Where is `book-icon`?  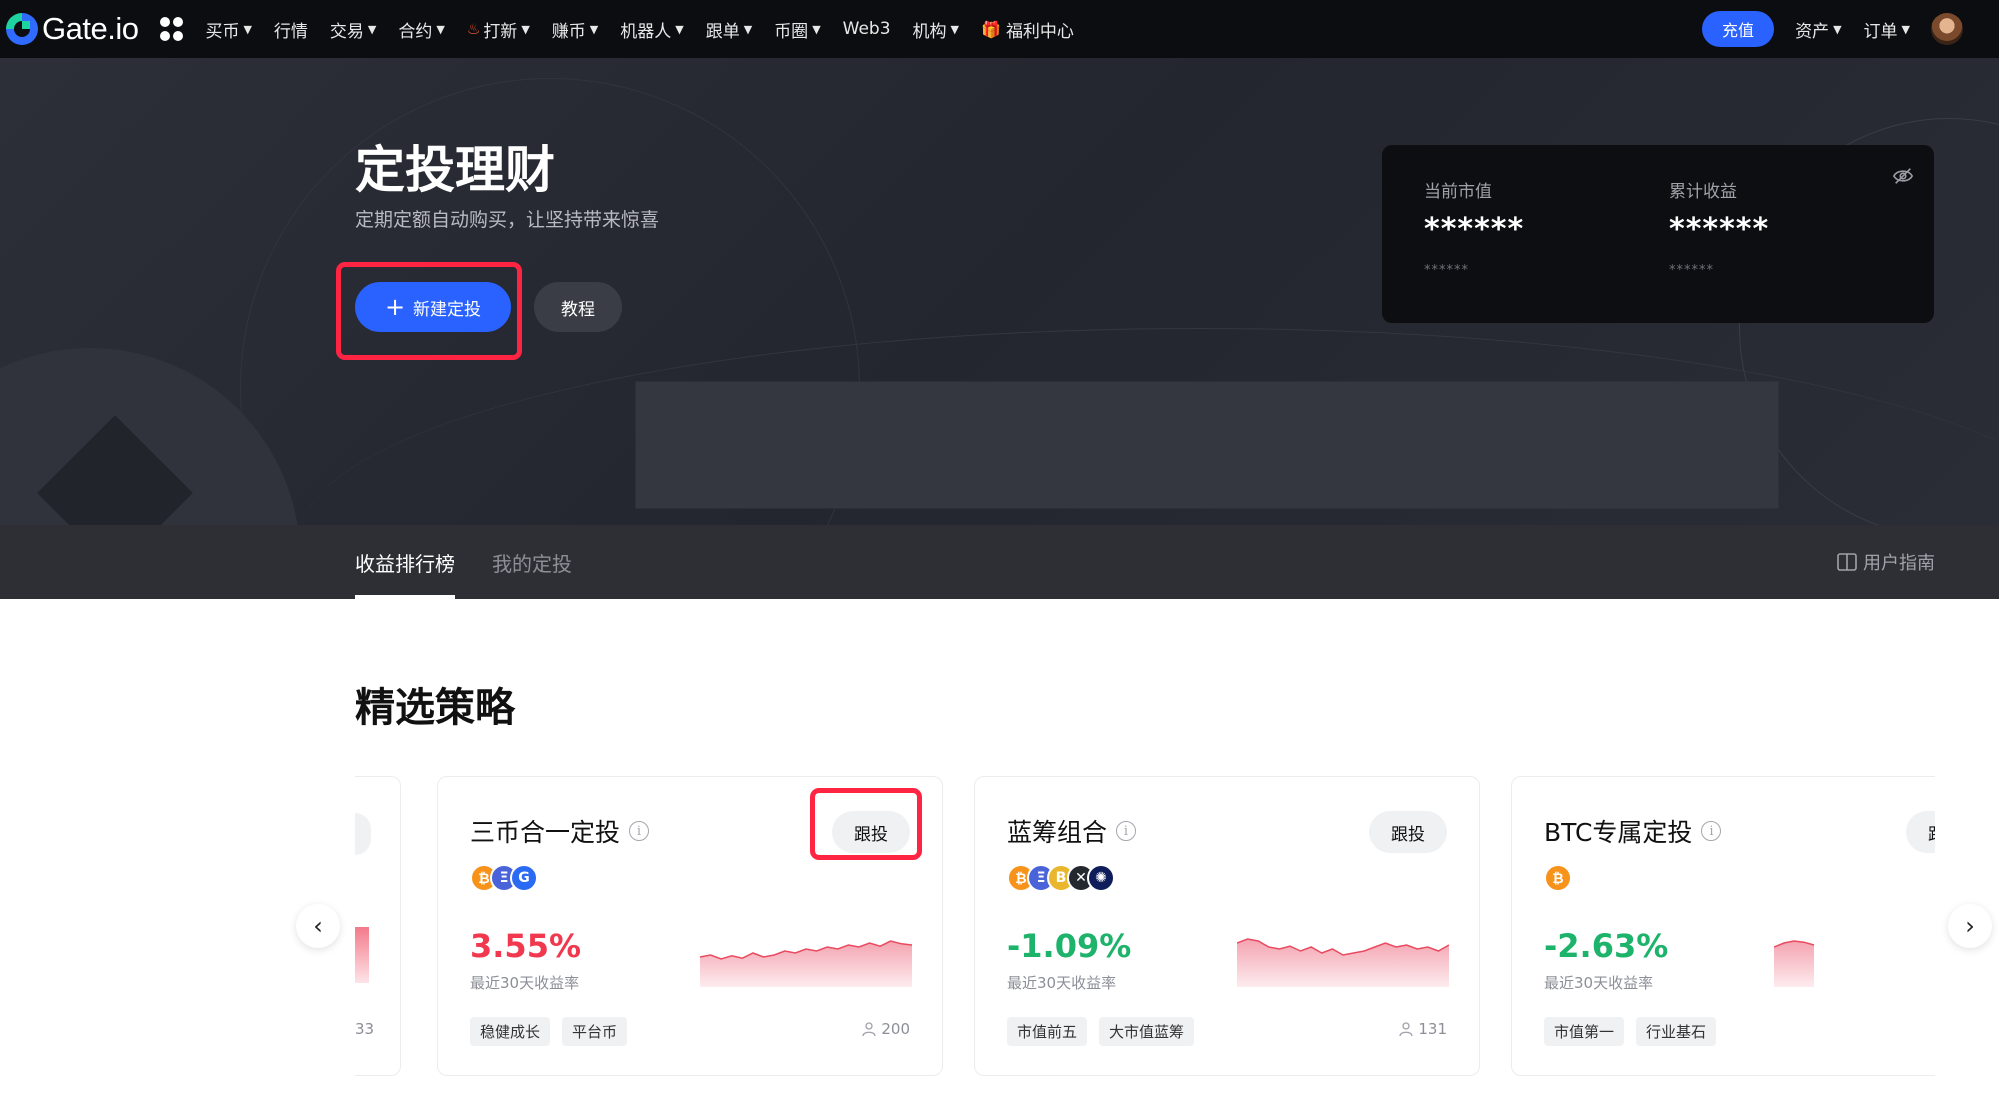 book-icon is located at coordinates (1847, 562).